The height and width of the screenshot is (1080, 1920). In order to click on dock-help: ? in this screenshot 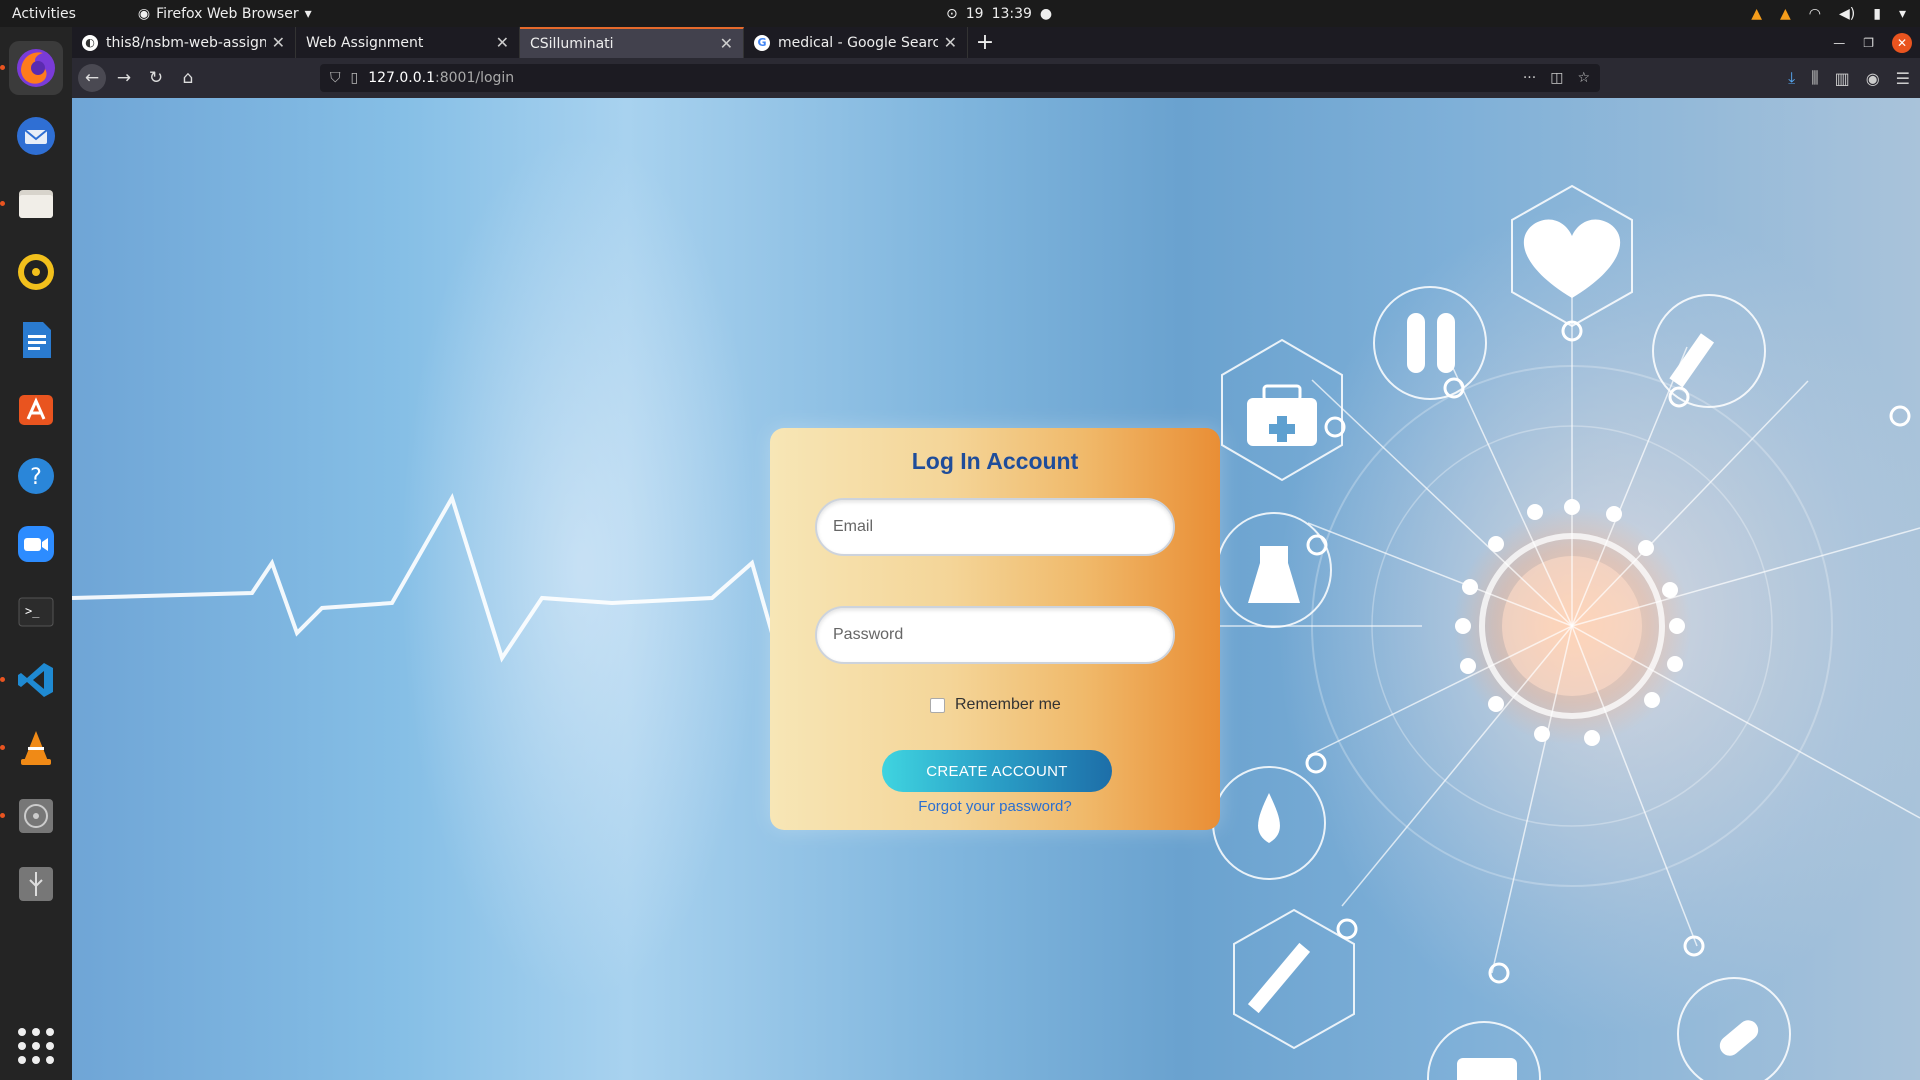, I will do `click(36, 476)`.